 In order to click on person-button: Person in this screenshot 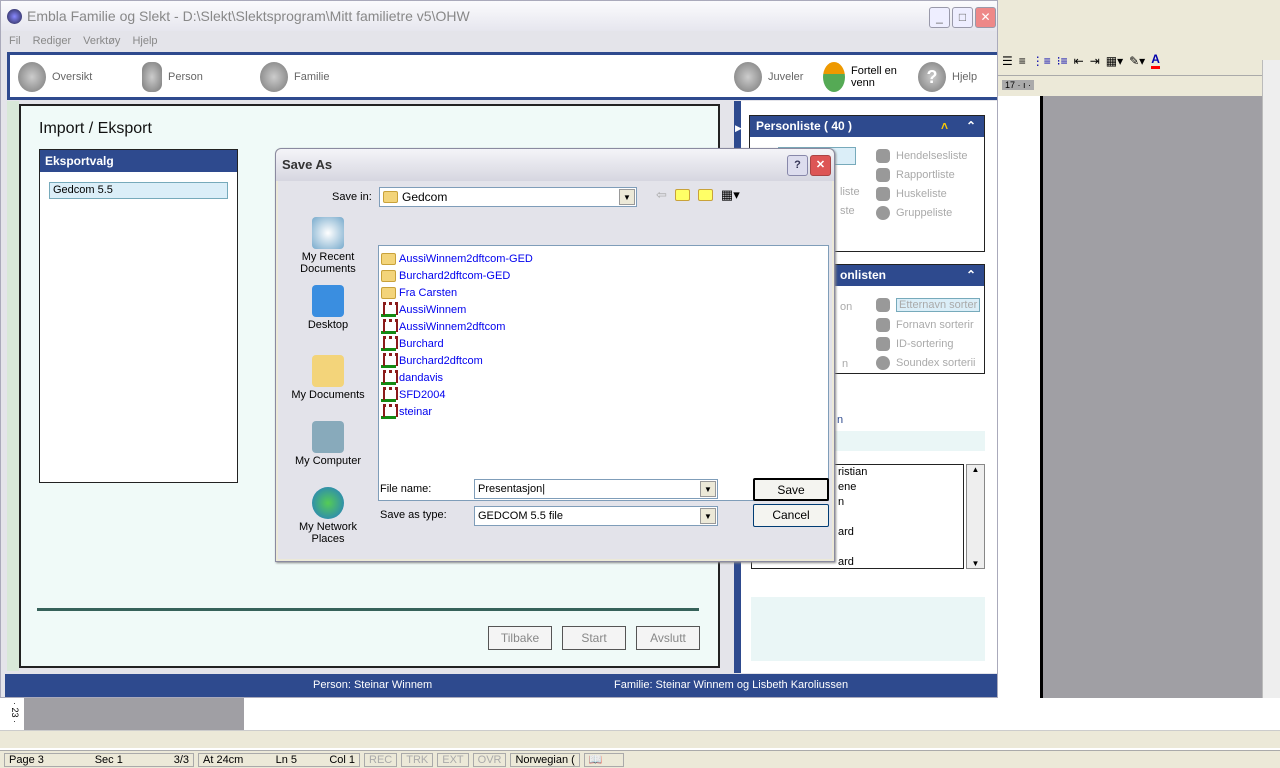, I will do `click(172, 77)`.